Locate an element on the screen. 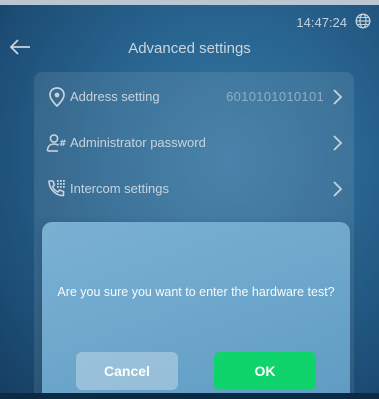  ok-button: OK is located at coordinates (265, 371).